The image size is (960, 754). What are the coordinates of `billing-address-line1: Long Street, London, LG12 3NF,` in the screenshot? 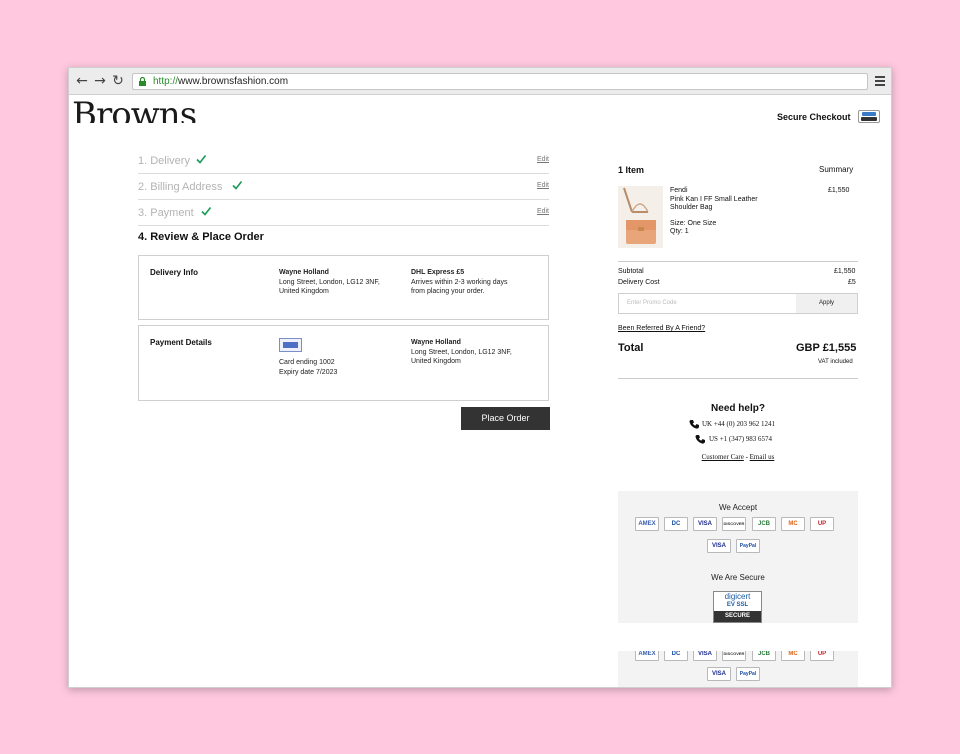 It's located at (461, 352).